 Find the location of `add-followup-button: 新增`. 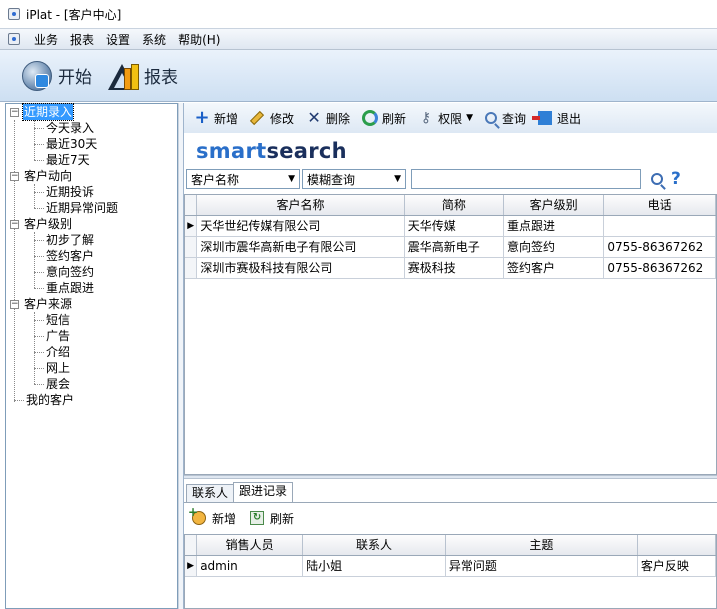

add-followup-button: 新增 is located at coordinates (212, 516).